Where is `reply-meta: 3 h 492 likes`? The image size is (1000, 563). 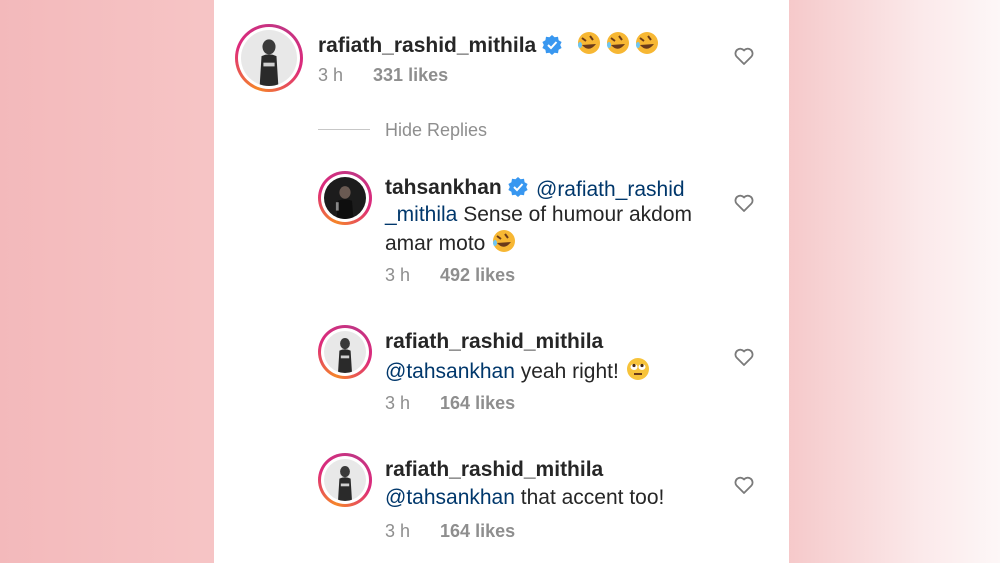
reply-meta: 3 h 492 likes is located at coordinates (450, 275).